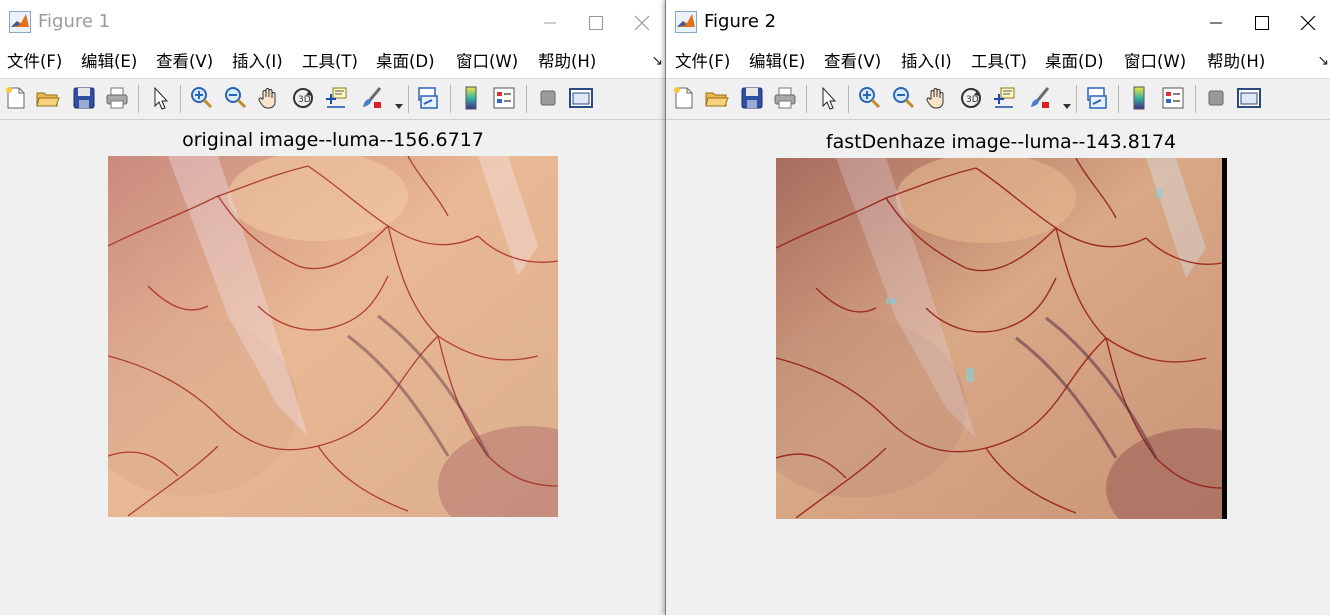 Image resolution: width=1330 pixels, height=615 pixels. I want to click on title-bar: Figure 1, so click(332, 23).